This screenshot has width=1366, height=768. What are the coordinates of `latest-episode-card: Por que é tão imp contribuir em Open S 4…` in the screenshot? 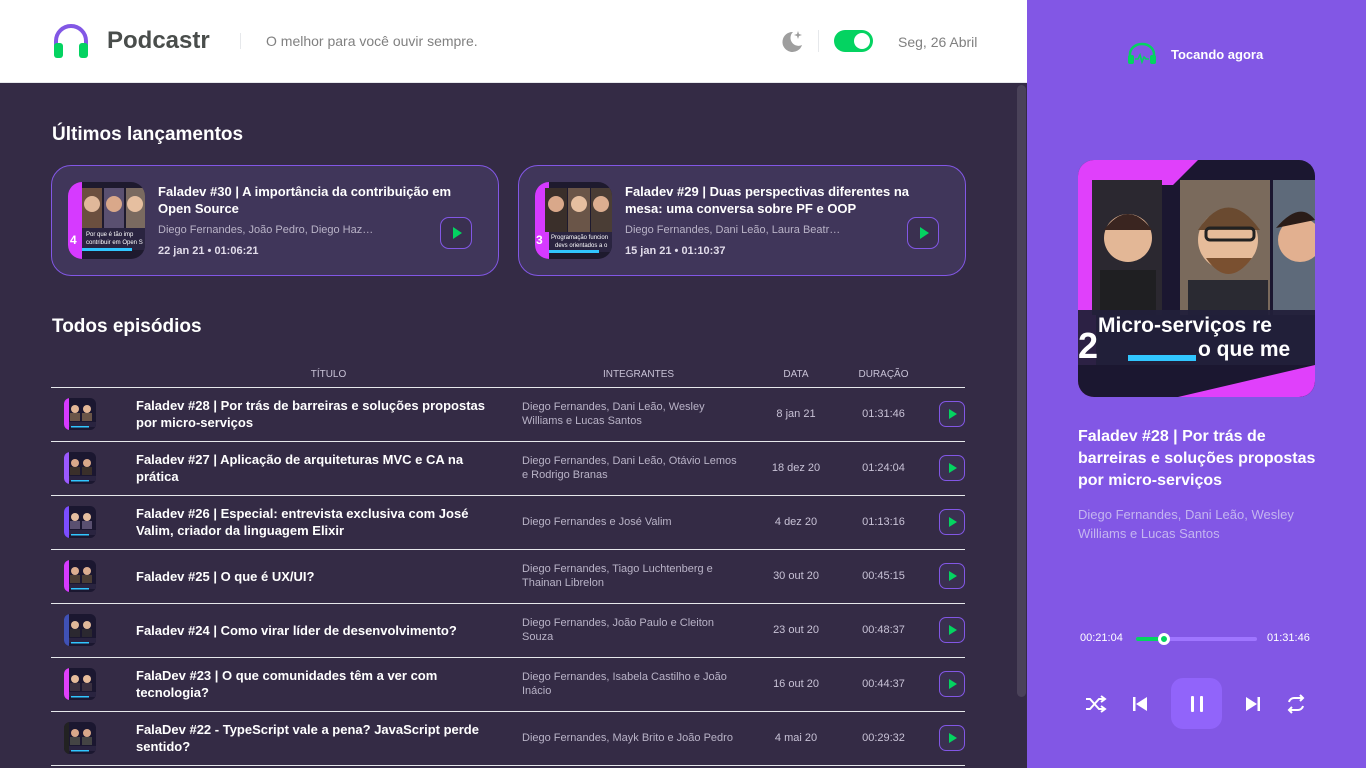 It's located at (275, 220).